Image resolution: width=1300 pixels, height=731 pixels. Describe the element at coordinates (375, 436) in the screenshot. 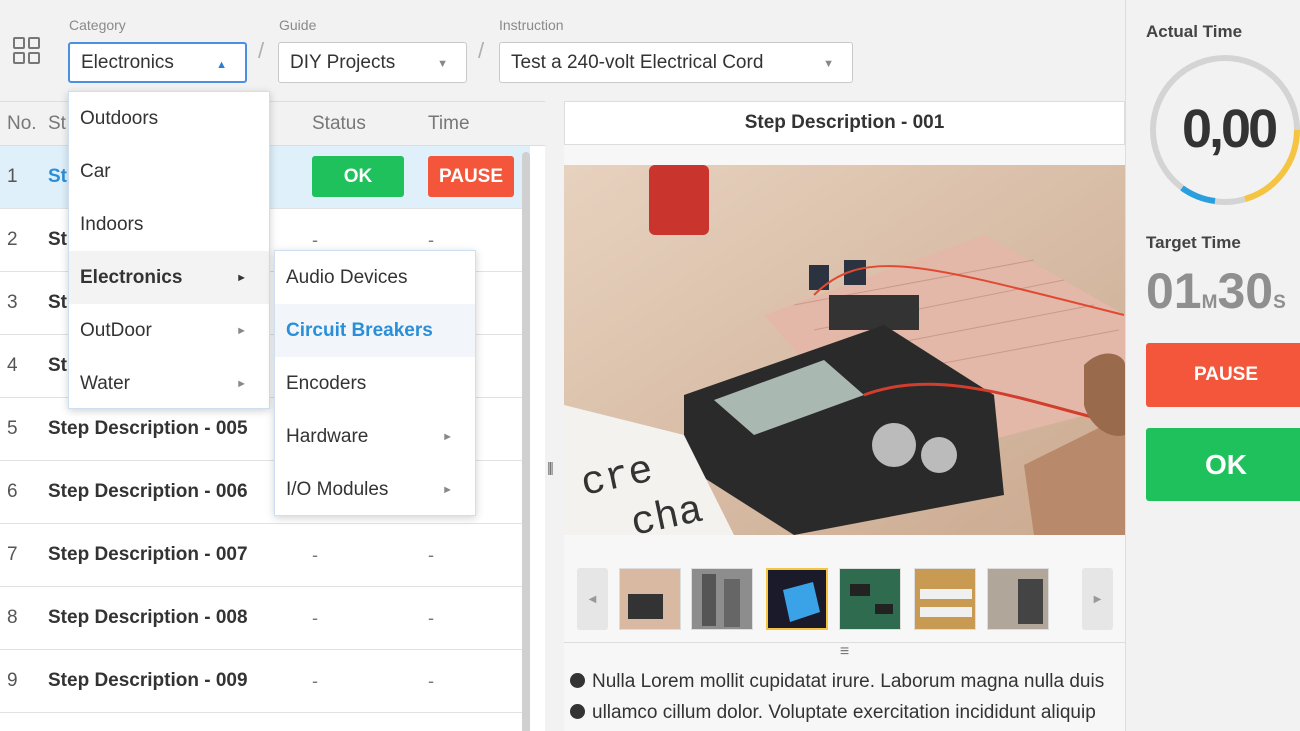

I see `submenu-item-hardware: Hardware ►` at that location.